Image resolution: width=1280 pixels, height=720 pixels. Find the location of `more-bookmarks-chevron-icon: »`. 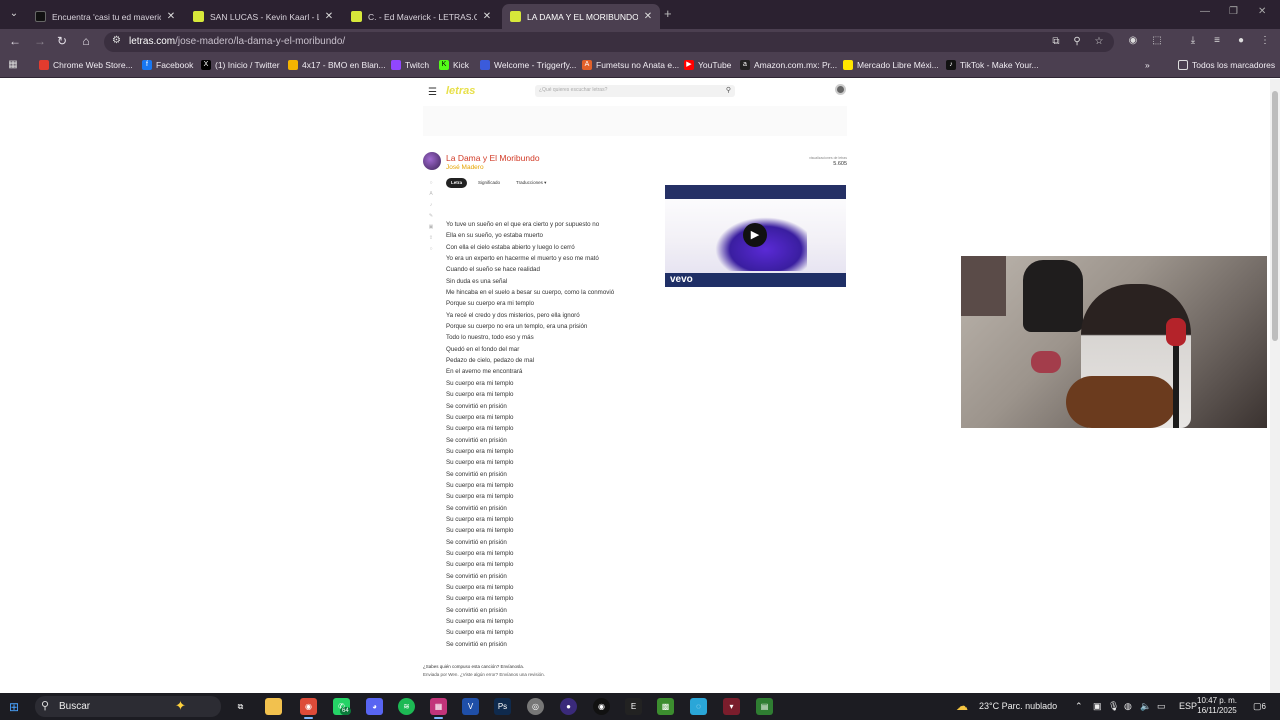

more-bookmarks-chevron-icon: » is located at coordinates (1147, 65).